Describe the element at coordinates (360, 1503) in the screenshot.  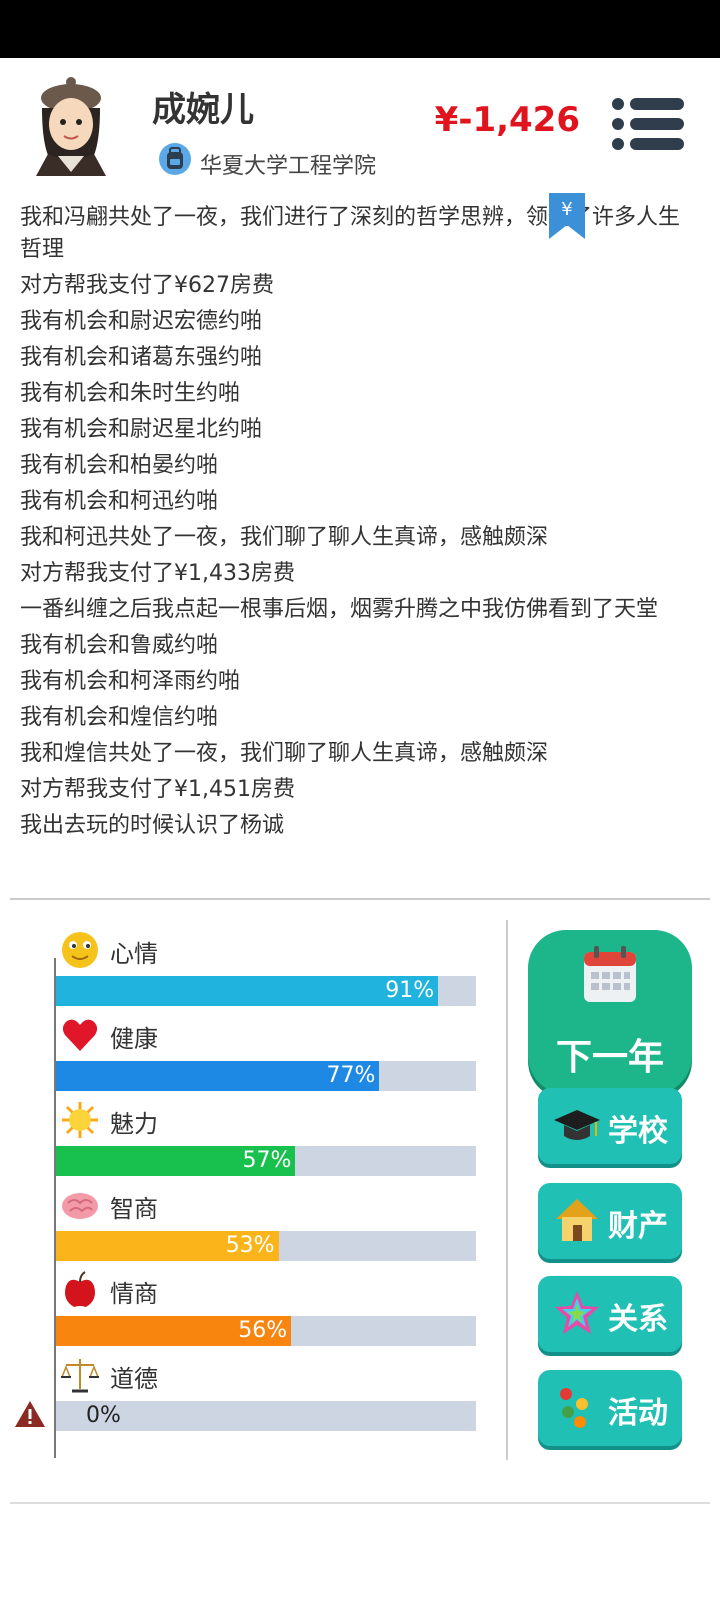
I see `bottom-divider` at that location.